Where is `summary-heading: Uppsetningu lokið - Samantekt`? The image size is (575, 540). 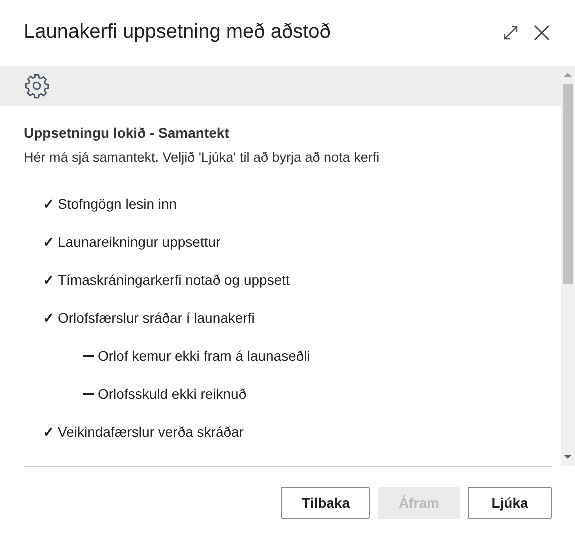 summary-heading: Uppsetningu lokið - Samantekt is located at coordinates (127, 133).